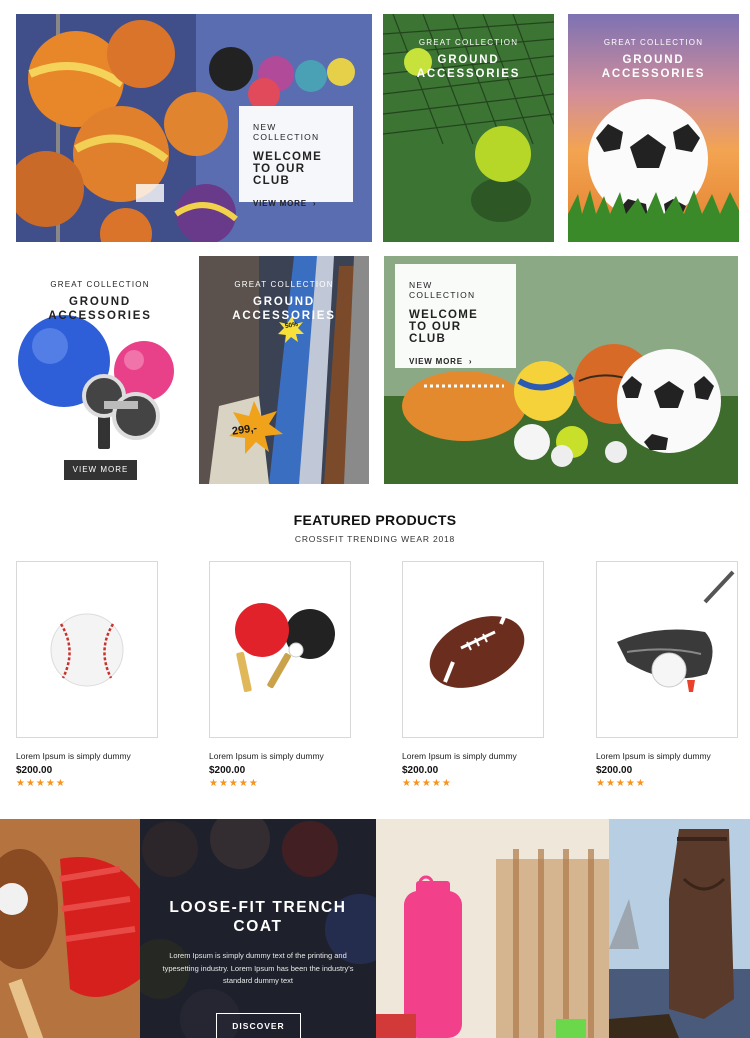 Image resolution: width=750 pixels, height=1038 pixels. I want to click on collection-tile-tennis: Great Collection Ground Accessories, so click(468, 128).